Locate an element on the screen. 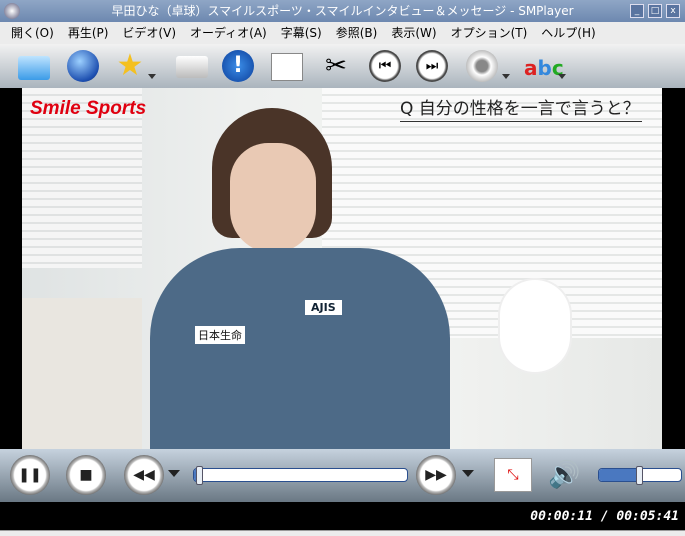 This screenshot has width=685, height=536. stop-button: ■ is located at coordinates (86, 475).